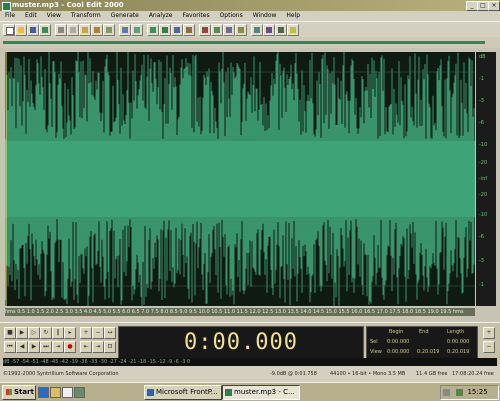 This screenshot has height=401, width=500. Describe the element at coordinates (58, 333) in the screenshot. I see `pause-button: ‖` at that location.